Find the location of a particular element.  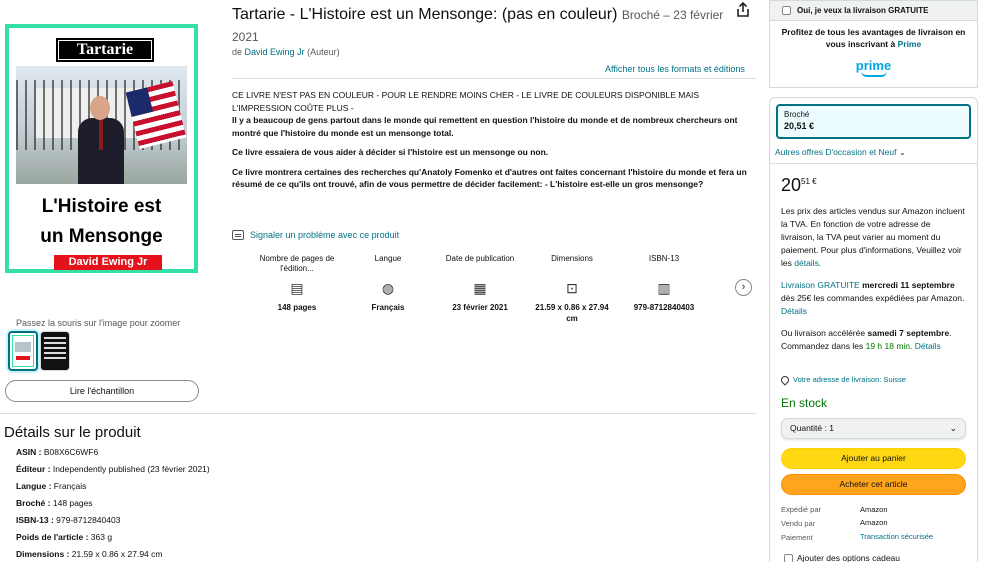

gift-options: Ajouter des options cadeau is located at coordinates (842, 557).